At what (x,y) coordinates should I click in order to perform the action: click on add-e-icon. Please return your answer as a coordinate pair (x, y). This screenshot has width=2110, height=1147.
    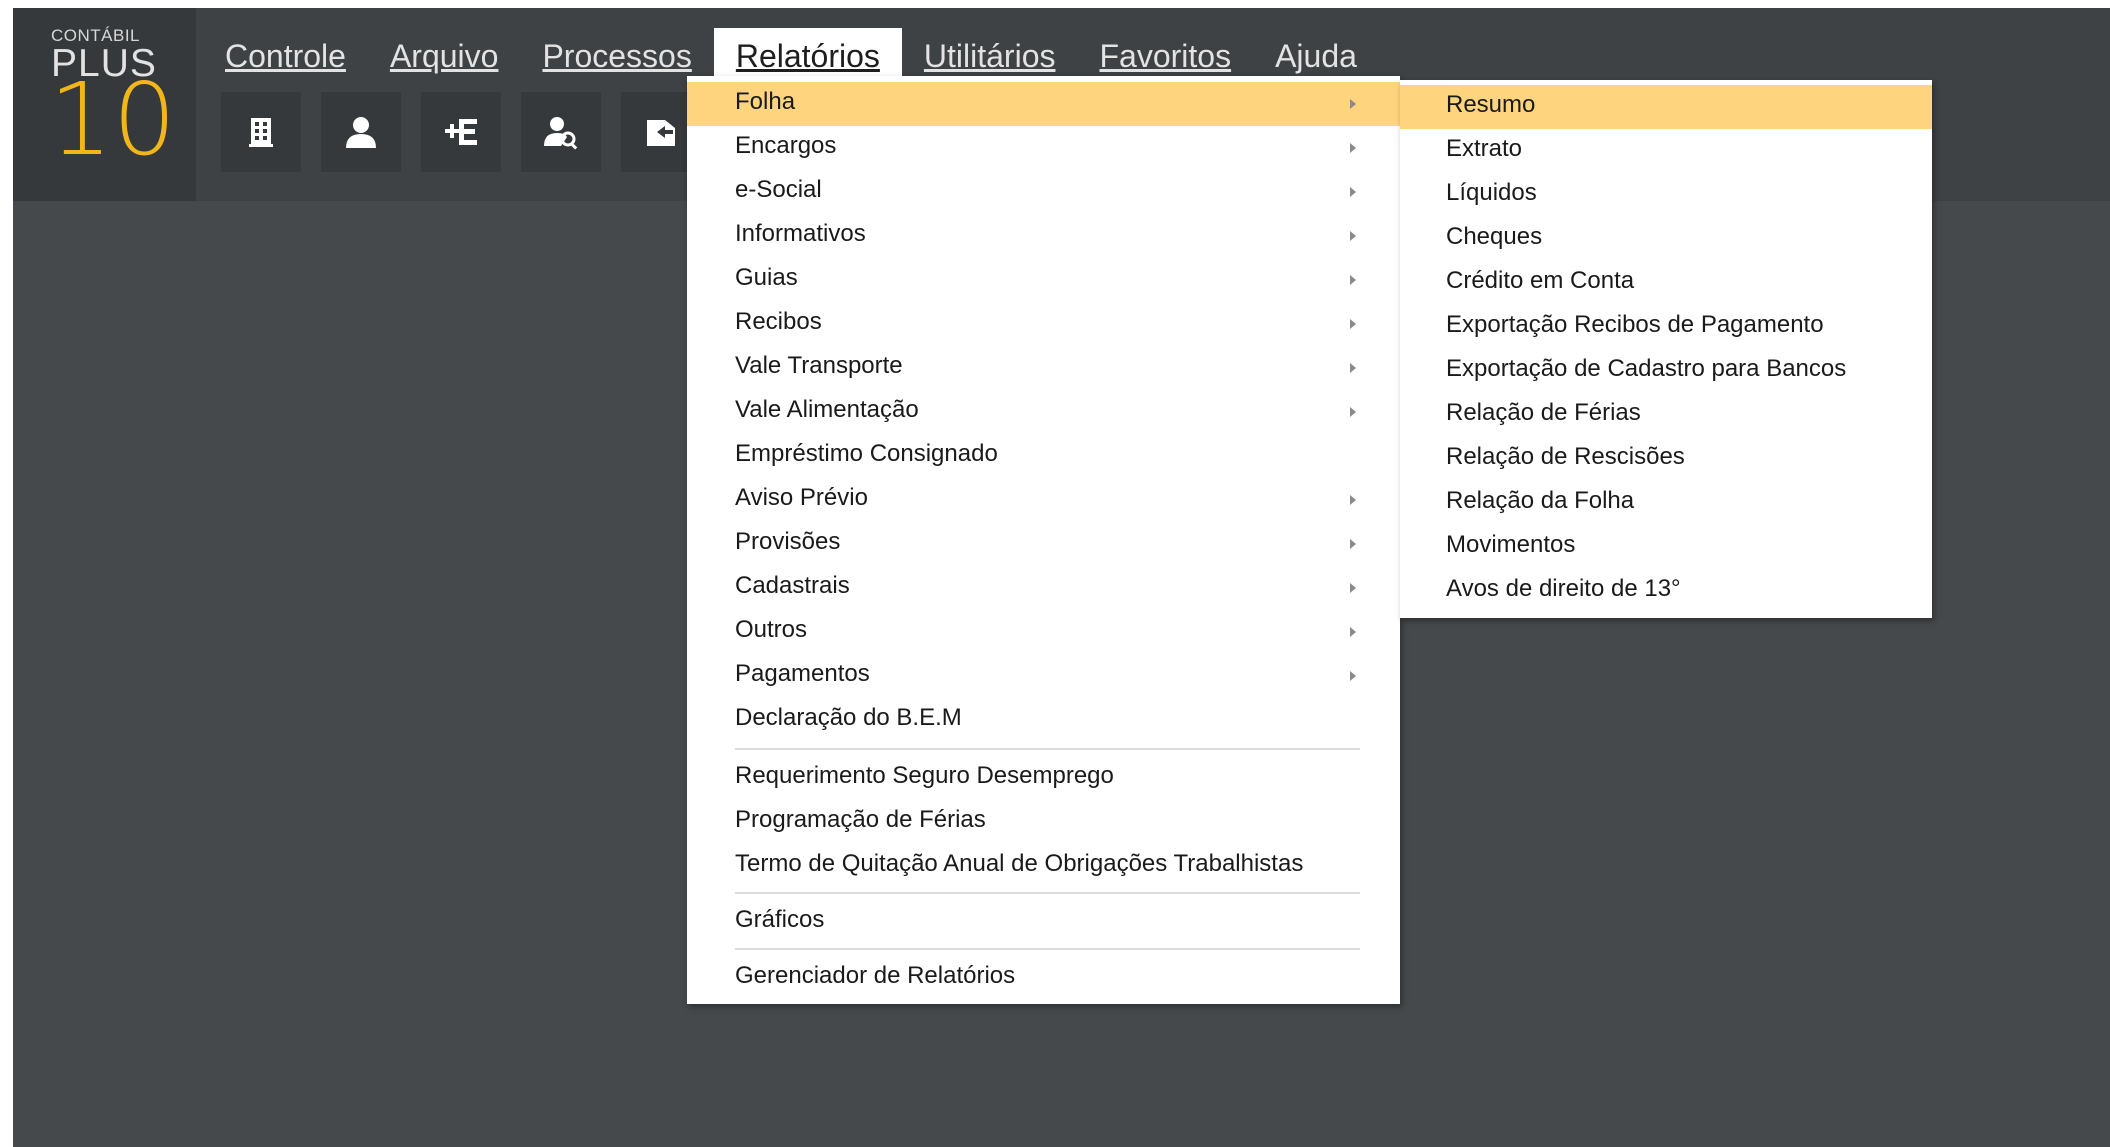
    Looking at the image, I should click on (461, 132).